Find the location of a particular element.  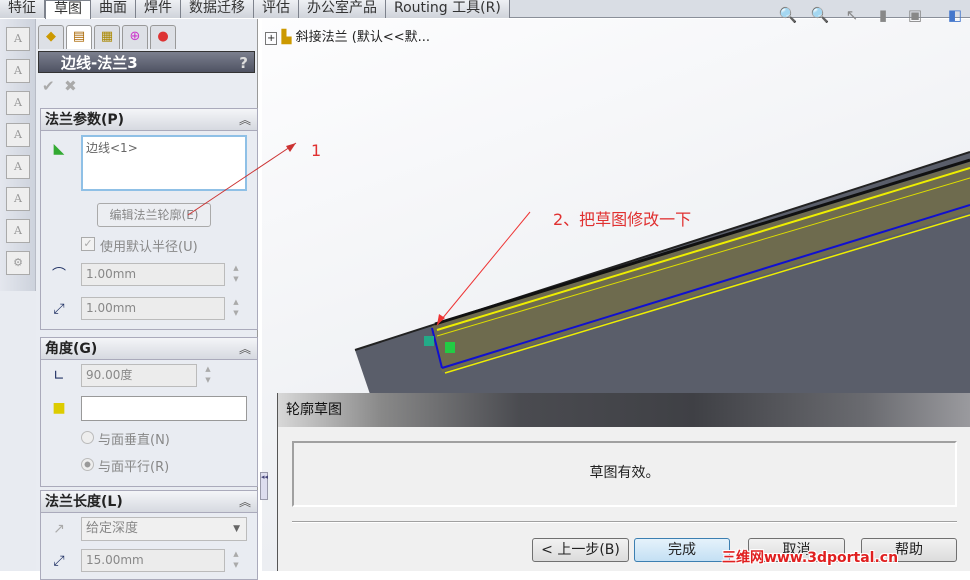

divider is located at coordinates (624, 522).